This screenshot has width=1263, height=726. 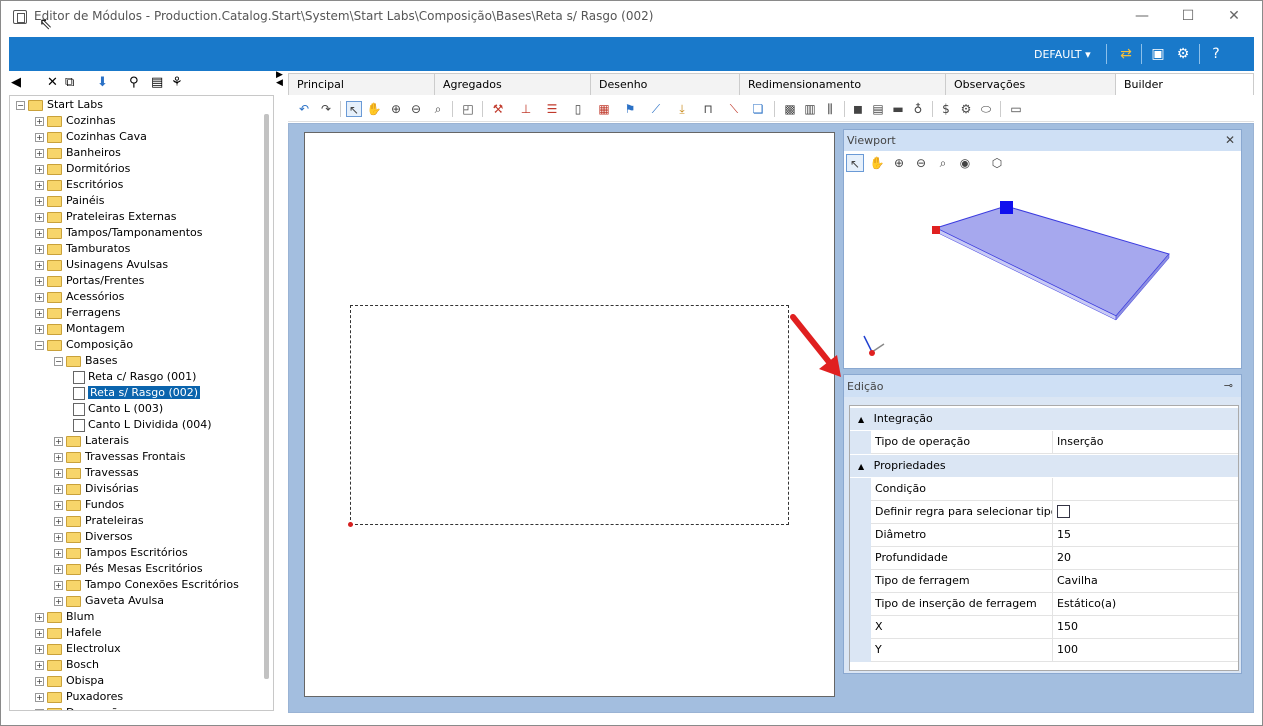 What do you see at coordinates (498, 109) in the screenshot?
I see `drill-icon: ⚒` at bounding box center [498, 109].